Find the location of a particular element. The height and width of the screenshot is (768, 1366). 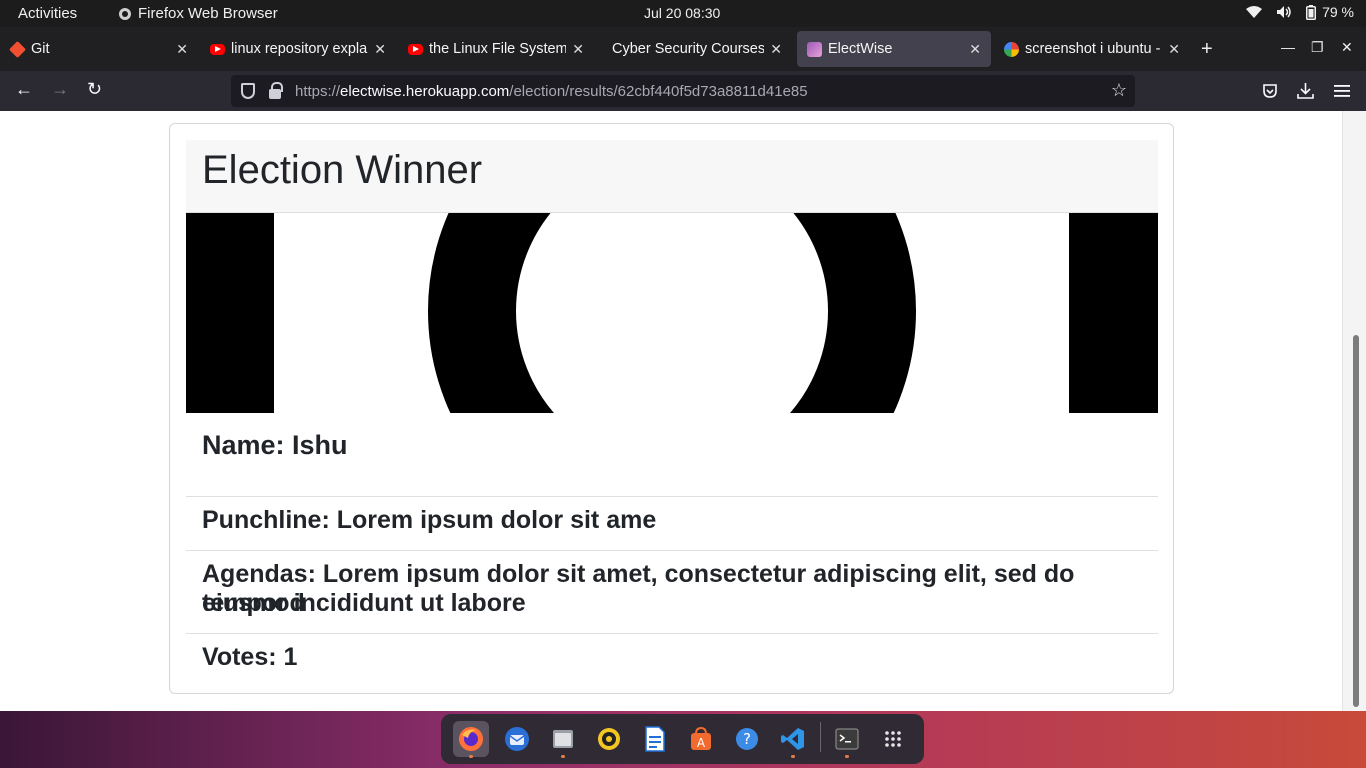

pocket-icon is located at coordinates (1270, 91).